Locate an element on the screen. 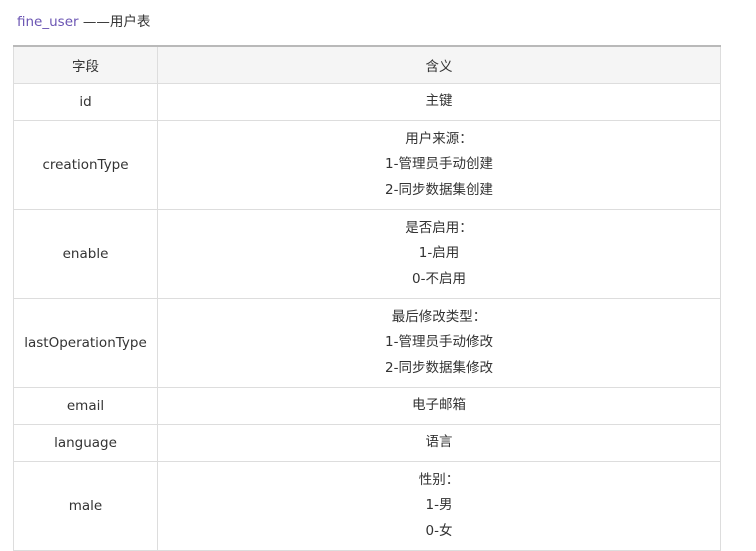  field-cell: male is located at coordinates (85, 506).